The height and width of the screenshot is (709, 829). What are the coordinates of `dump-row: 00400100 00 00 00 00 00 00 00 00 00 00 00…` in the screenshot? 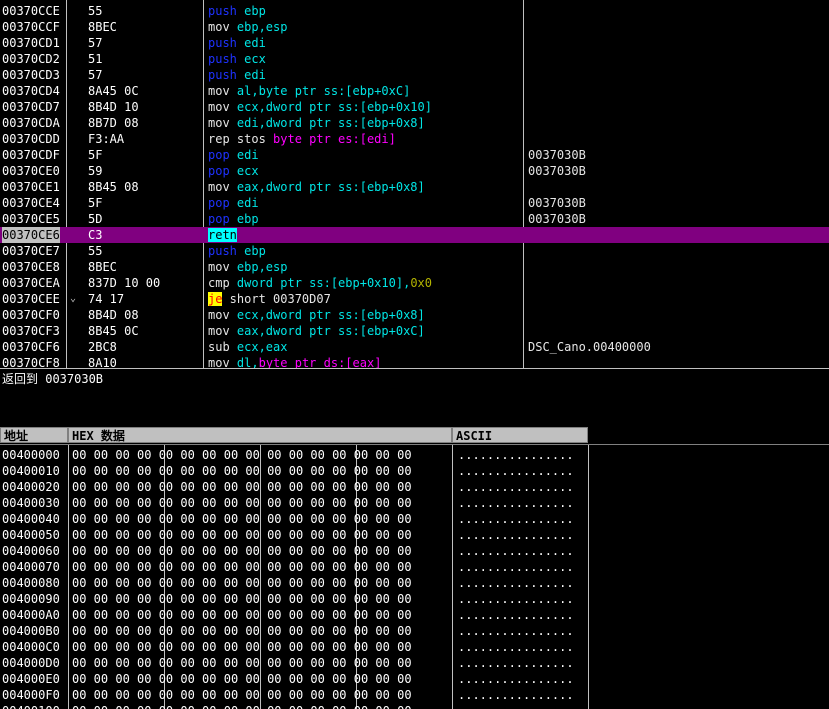 It's located at (414, 706).